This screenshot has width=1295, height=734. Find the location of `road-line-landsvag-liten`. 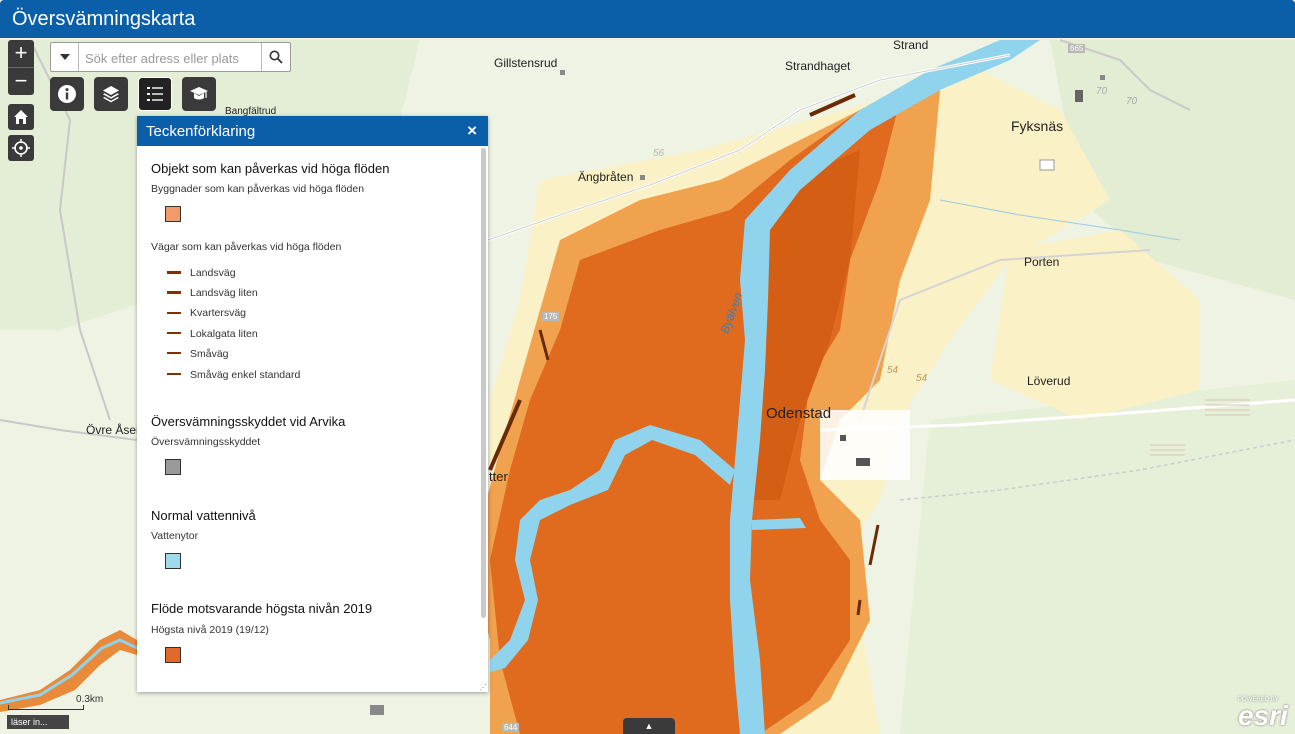

road-line-landsvag-liten is located at coordinates (174, 292).